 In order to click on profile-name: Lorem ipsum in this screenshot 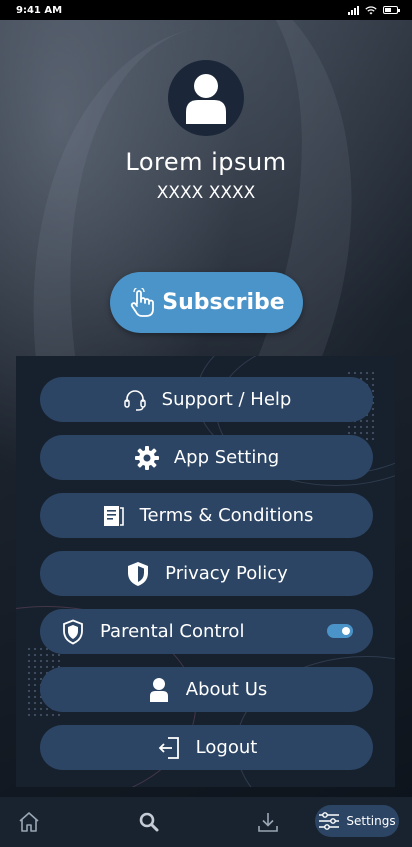, I will do `click(206, 162)`.